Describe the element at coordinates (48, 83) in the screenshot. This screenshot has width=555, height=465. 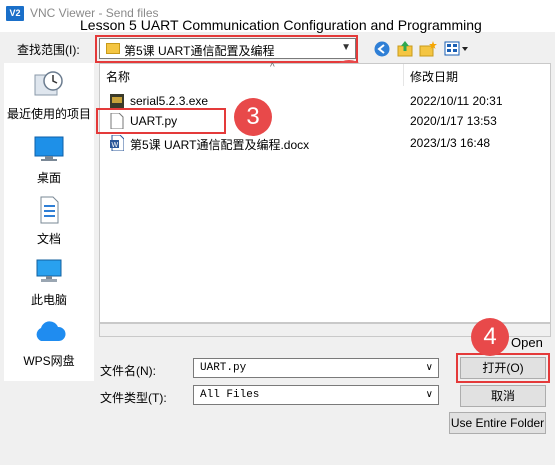
I see `recent-items-icon` at that location.